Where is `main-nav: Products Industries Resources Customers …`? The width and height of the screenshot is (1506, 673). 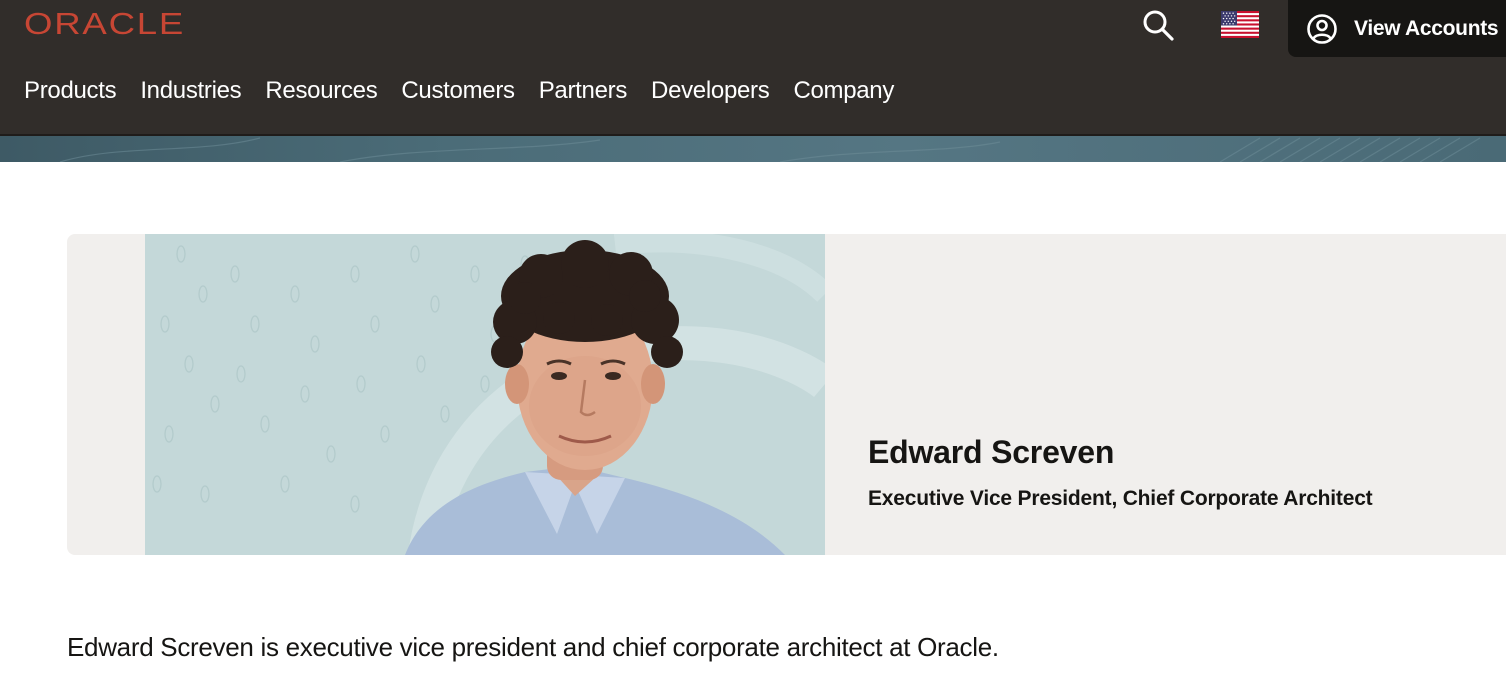 main-nav: Products Industries Resources Customers … is located at coordinates (459, 91).